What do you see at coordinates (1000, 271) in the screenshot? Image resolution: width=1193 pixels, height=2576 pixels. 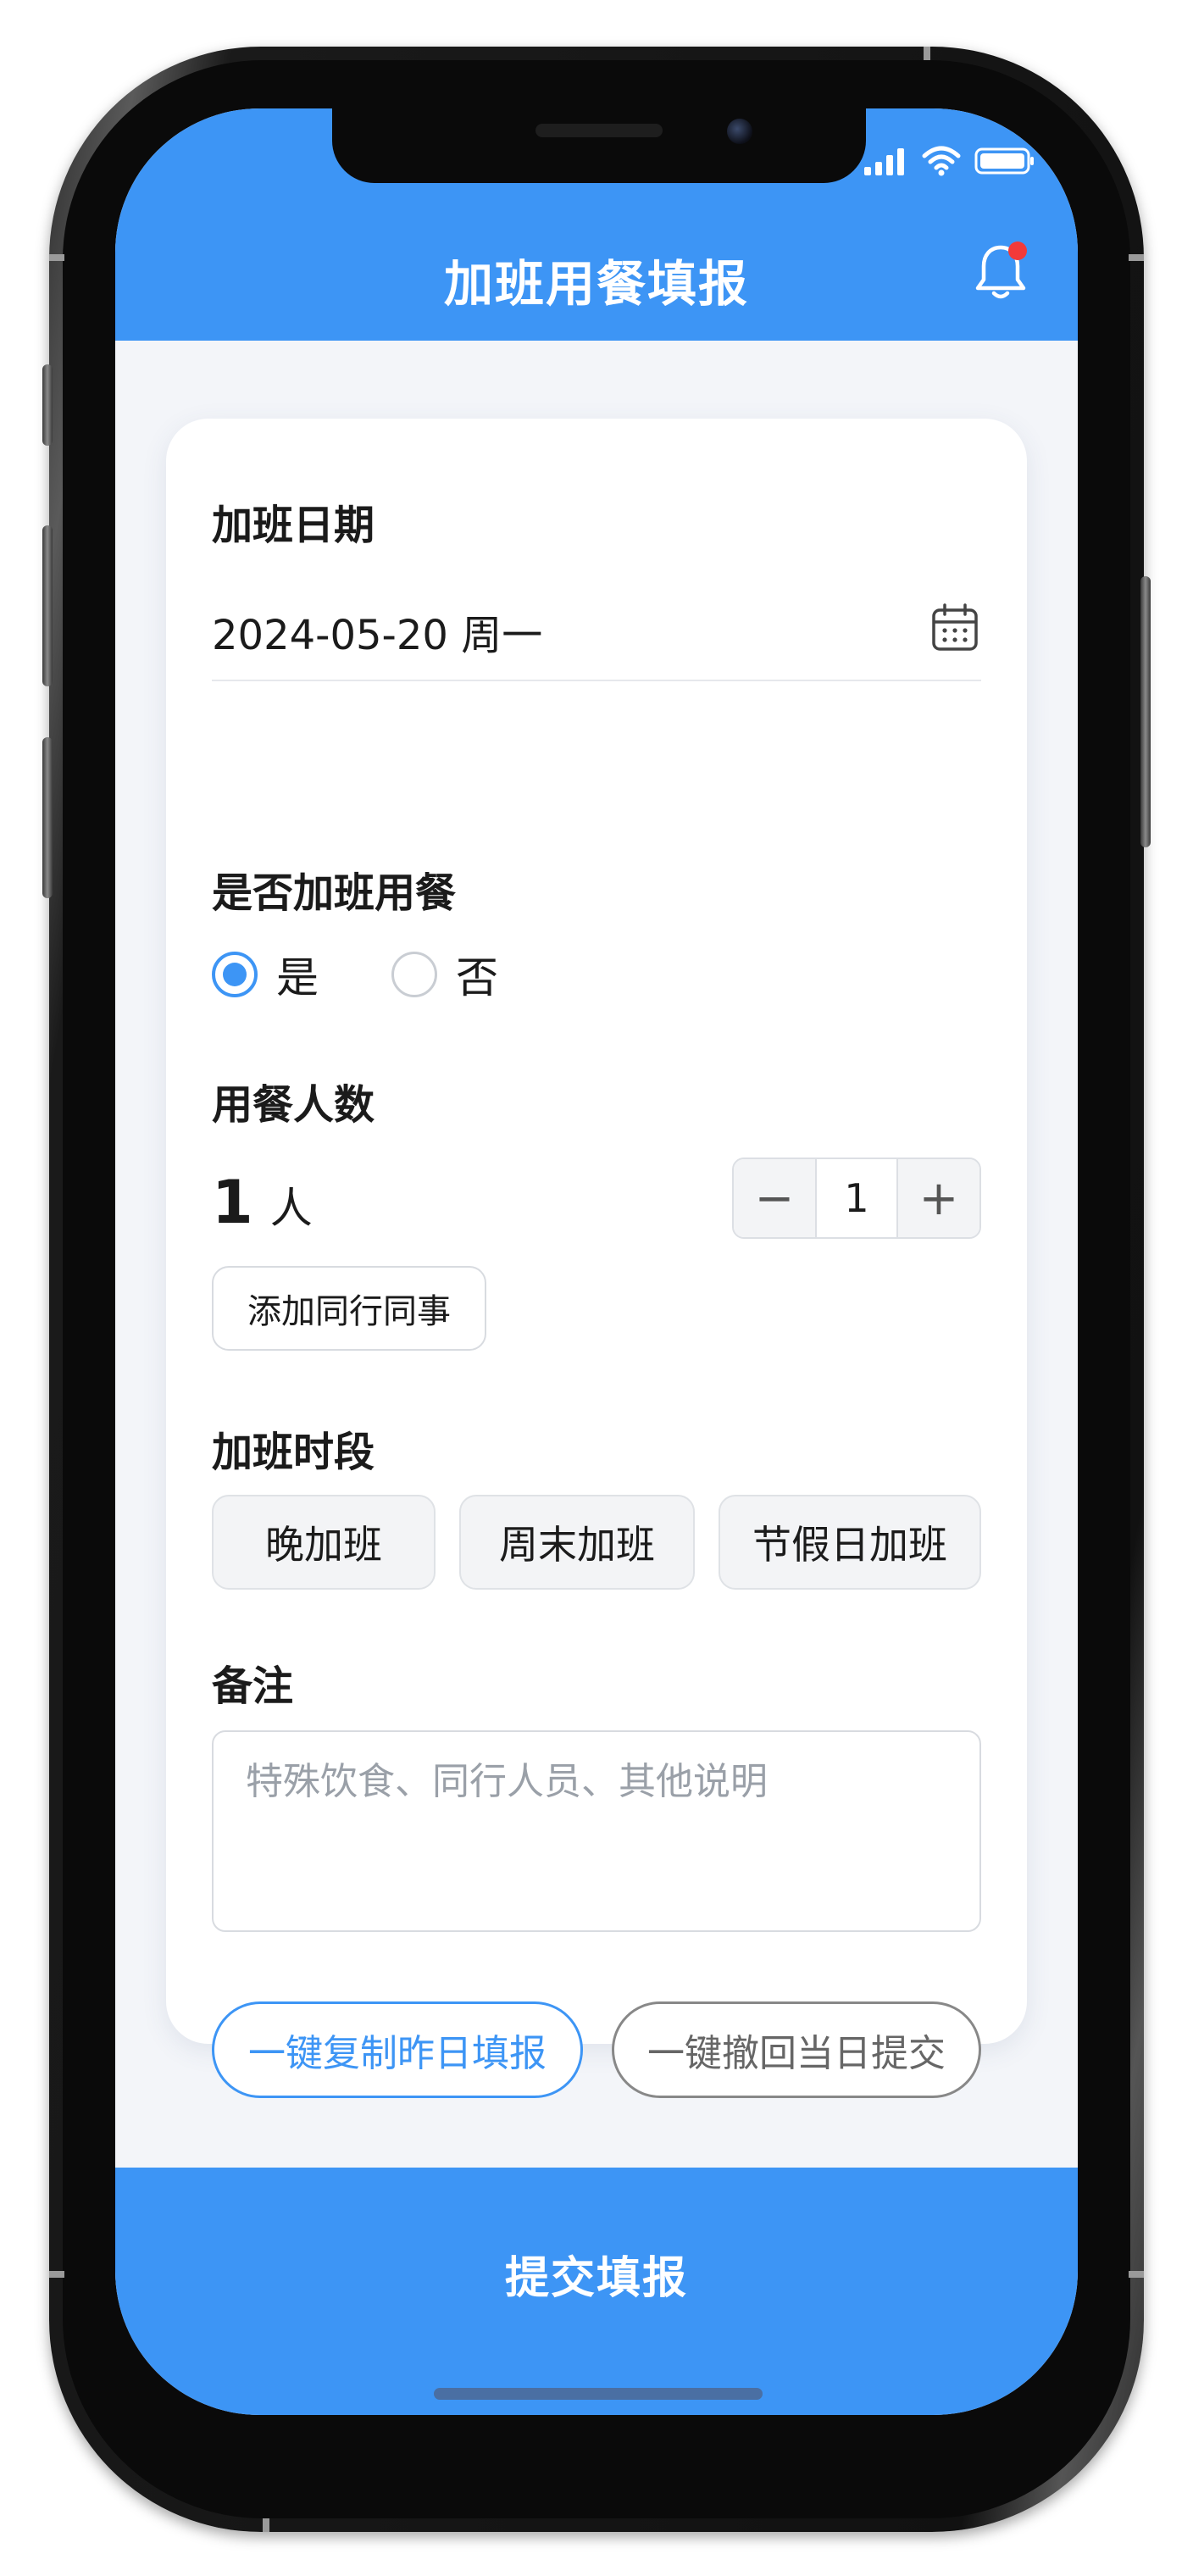 I see `bell-icon` at bounding box center [1000, 271].